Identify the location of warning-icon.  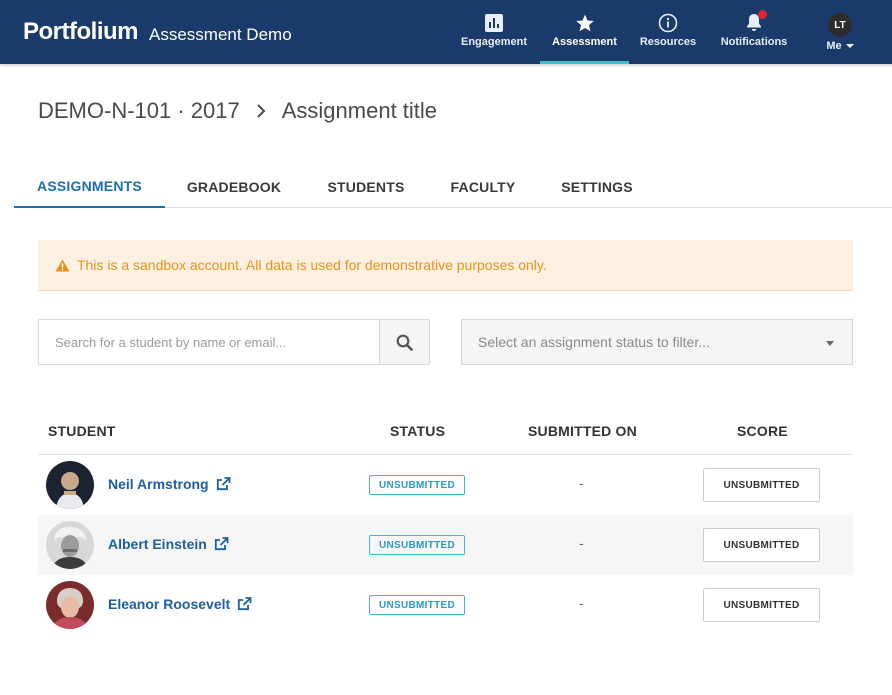
(62, 265).